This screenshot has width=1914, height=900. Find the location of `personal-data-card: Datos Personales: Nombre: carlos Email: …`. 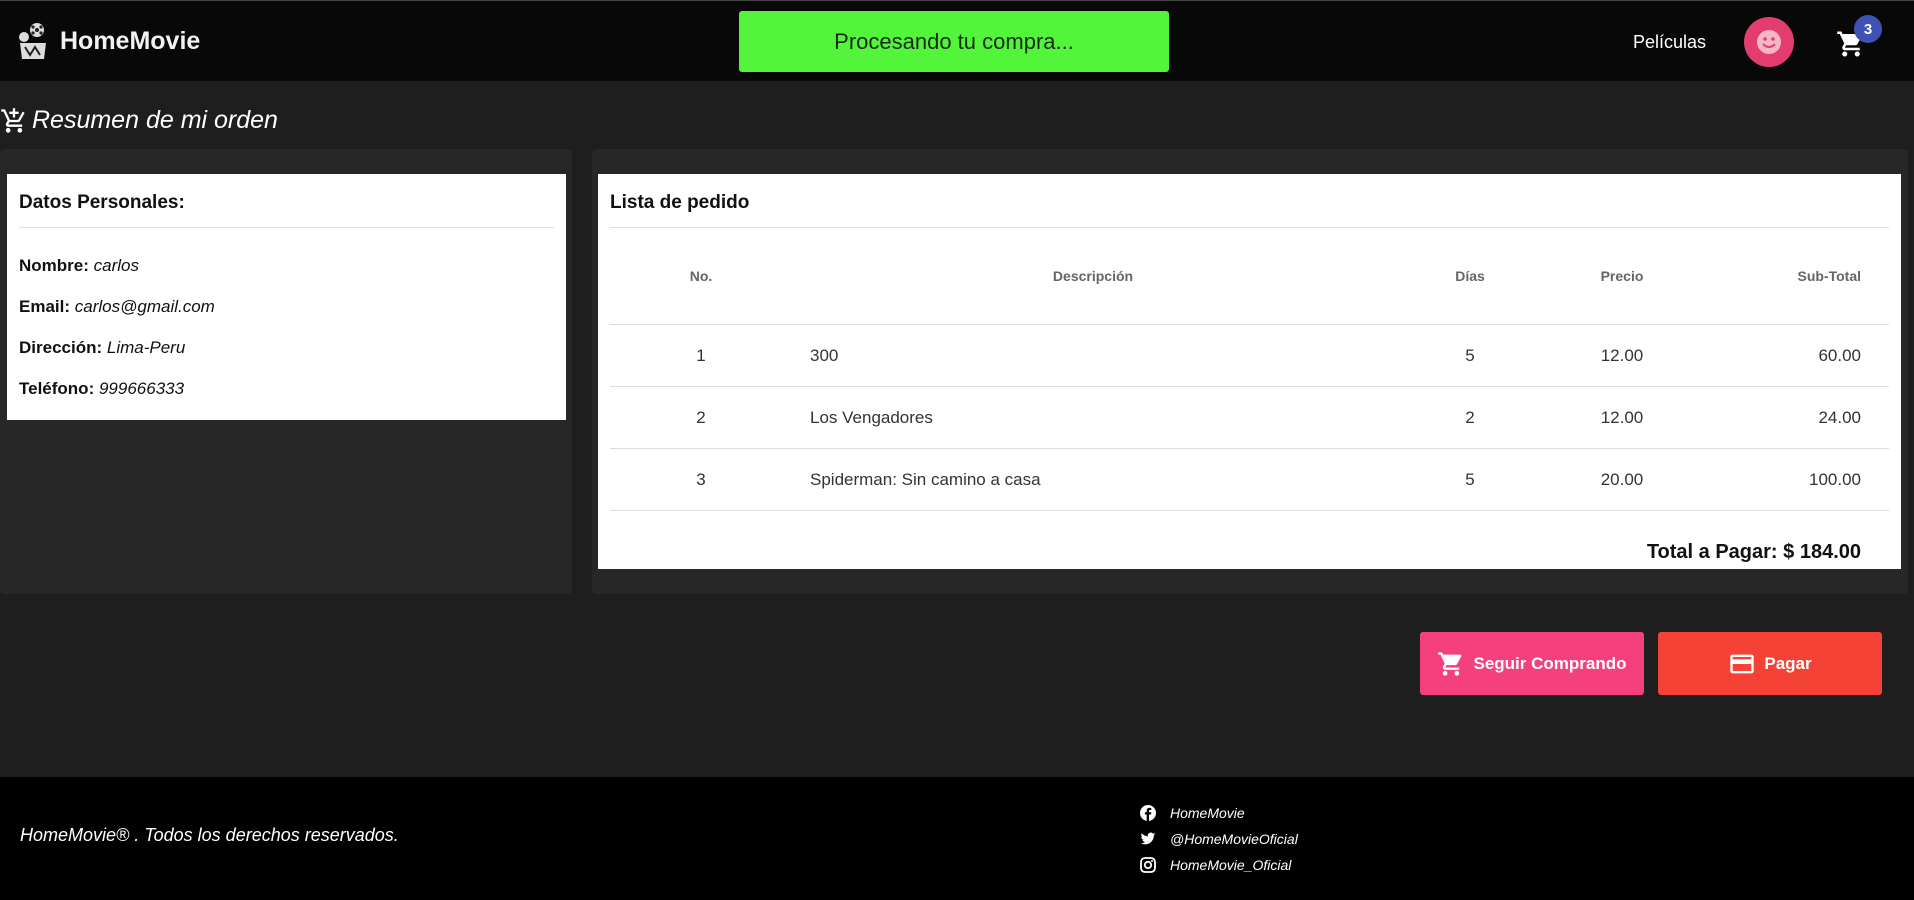

personal-data-card: Datos Personales: Nombre: carlos Email: … is located at coordinates (286, 297).